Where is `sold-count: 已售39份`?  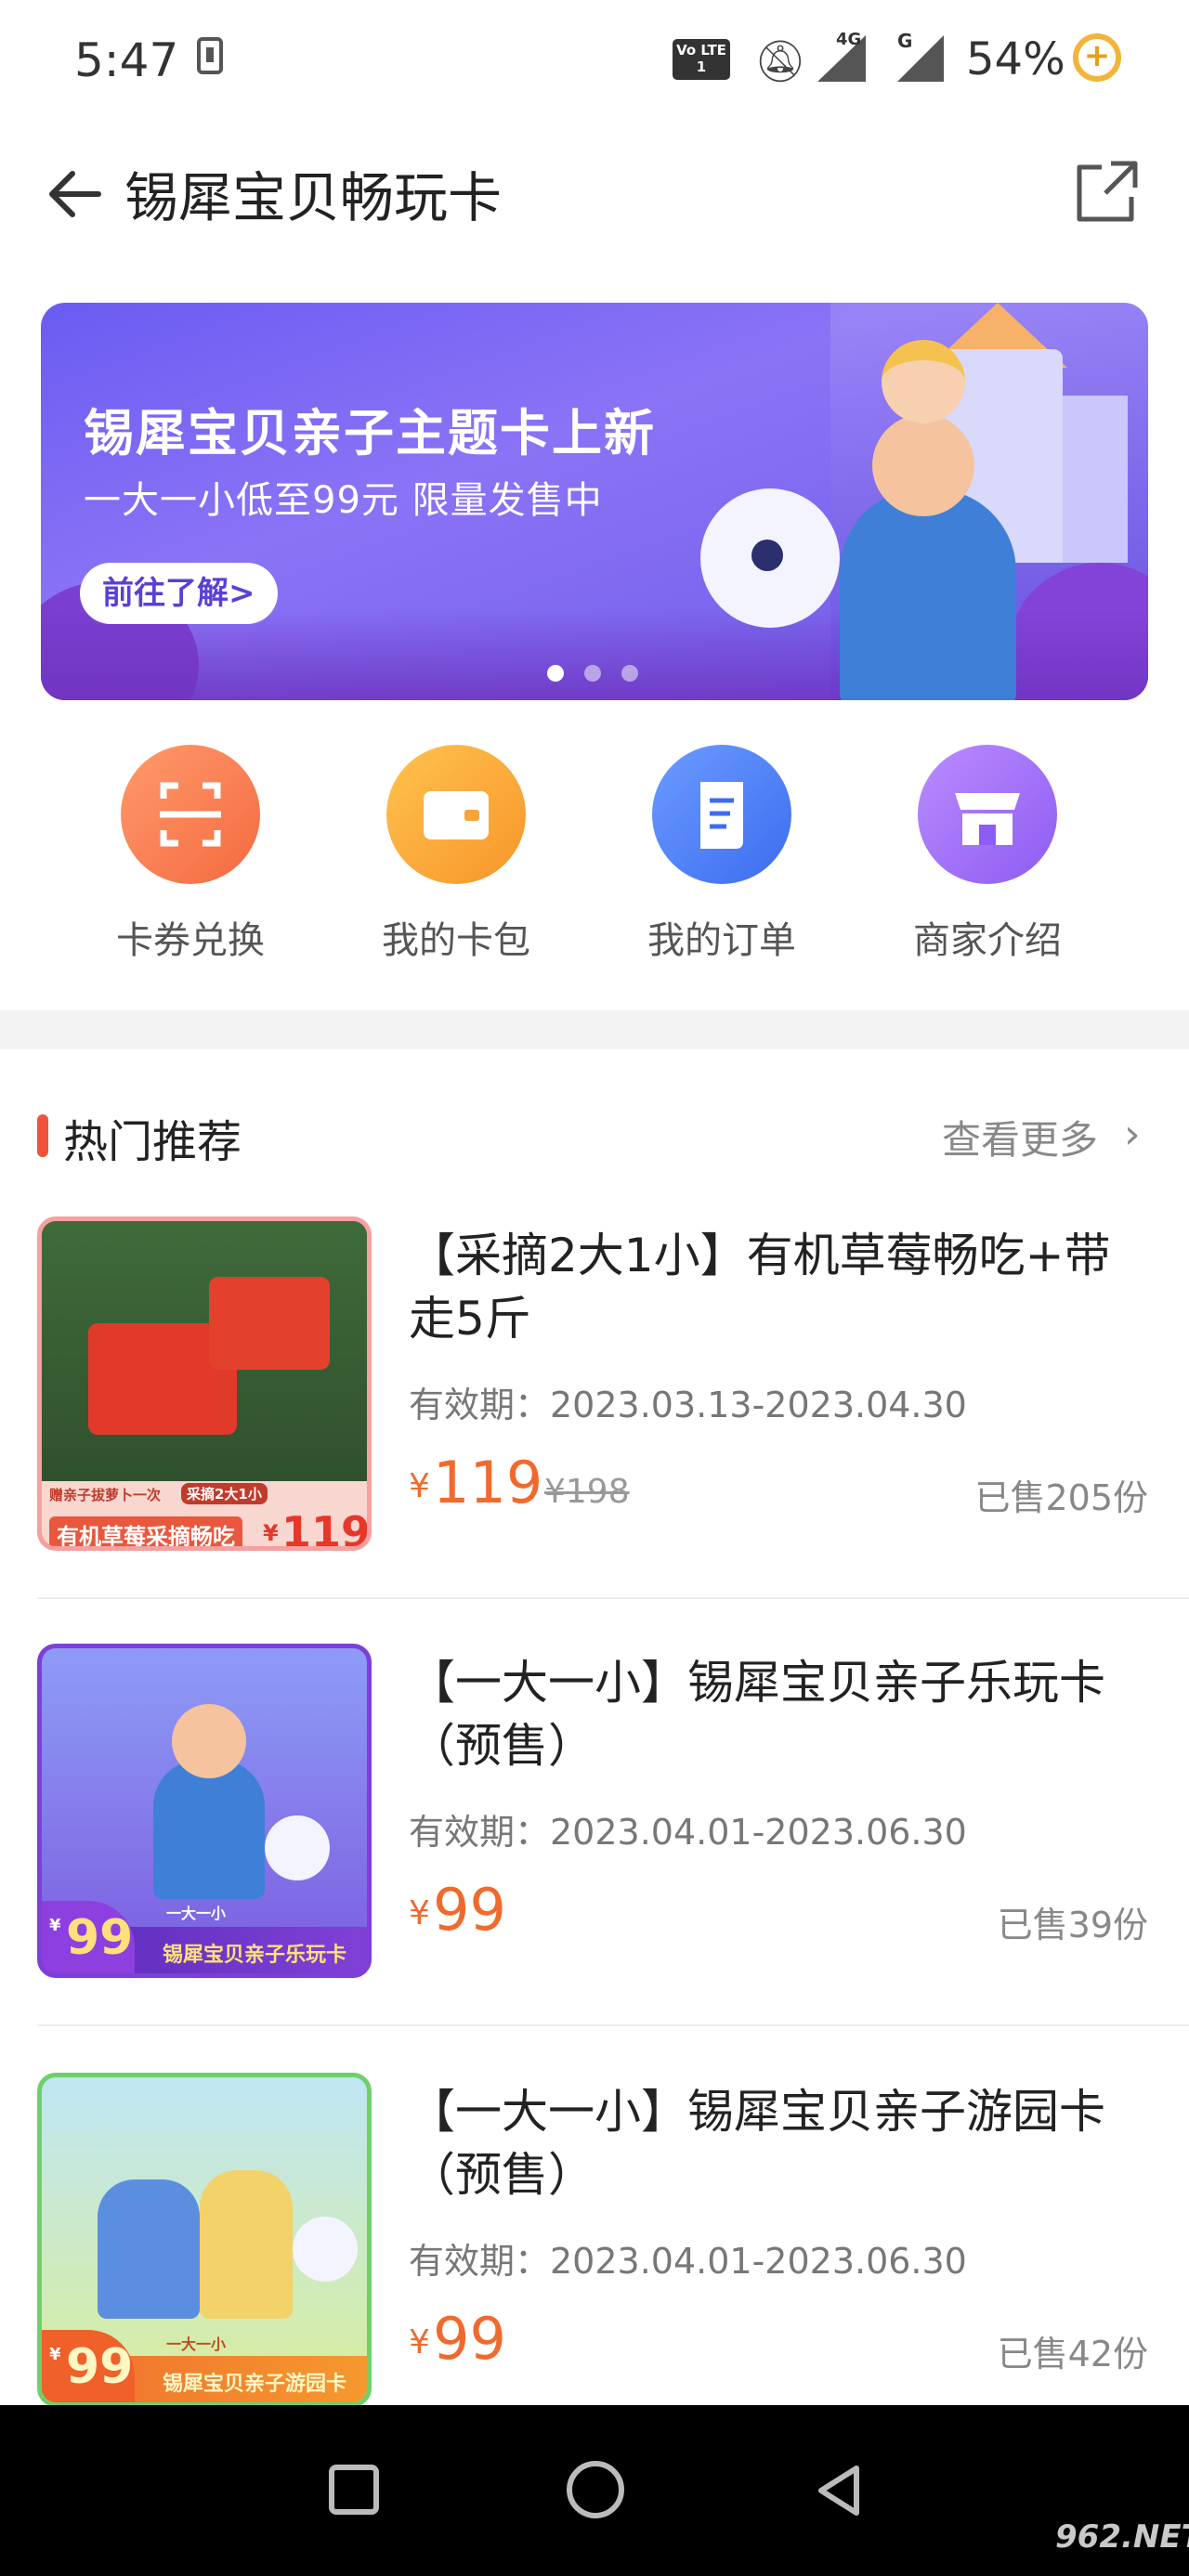
sold-count: 已售39份 is located at coordinates (1072, 1925).